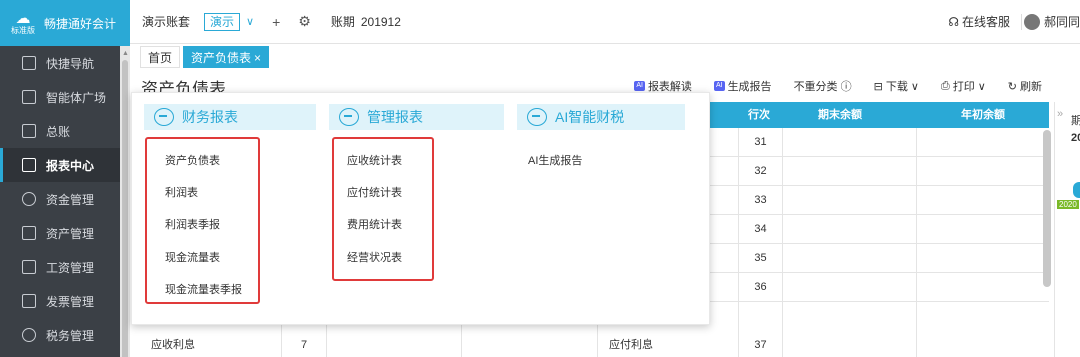  What do you see at coordinates (70, 301) in the screenshot?
I see `sidebar-item-label: 发票管理` at bounding box center [70, 301].